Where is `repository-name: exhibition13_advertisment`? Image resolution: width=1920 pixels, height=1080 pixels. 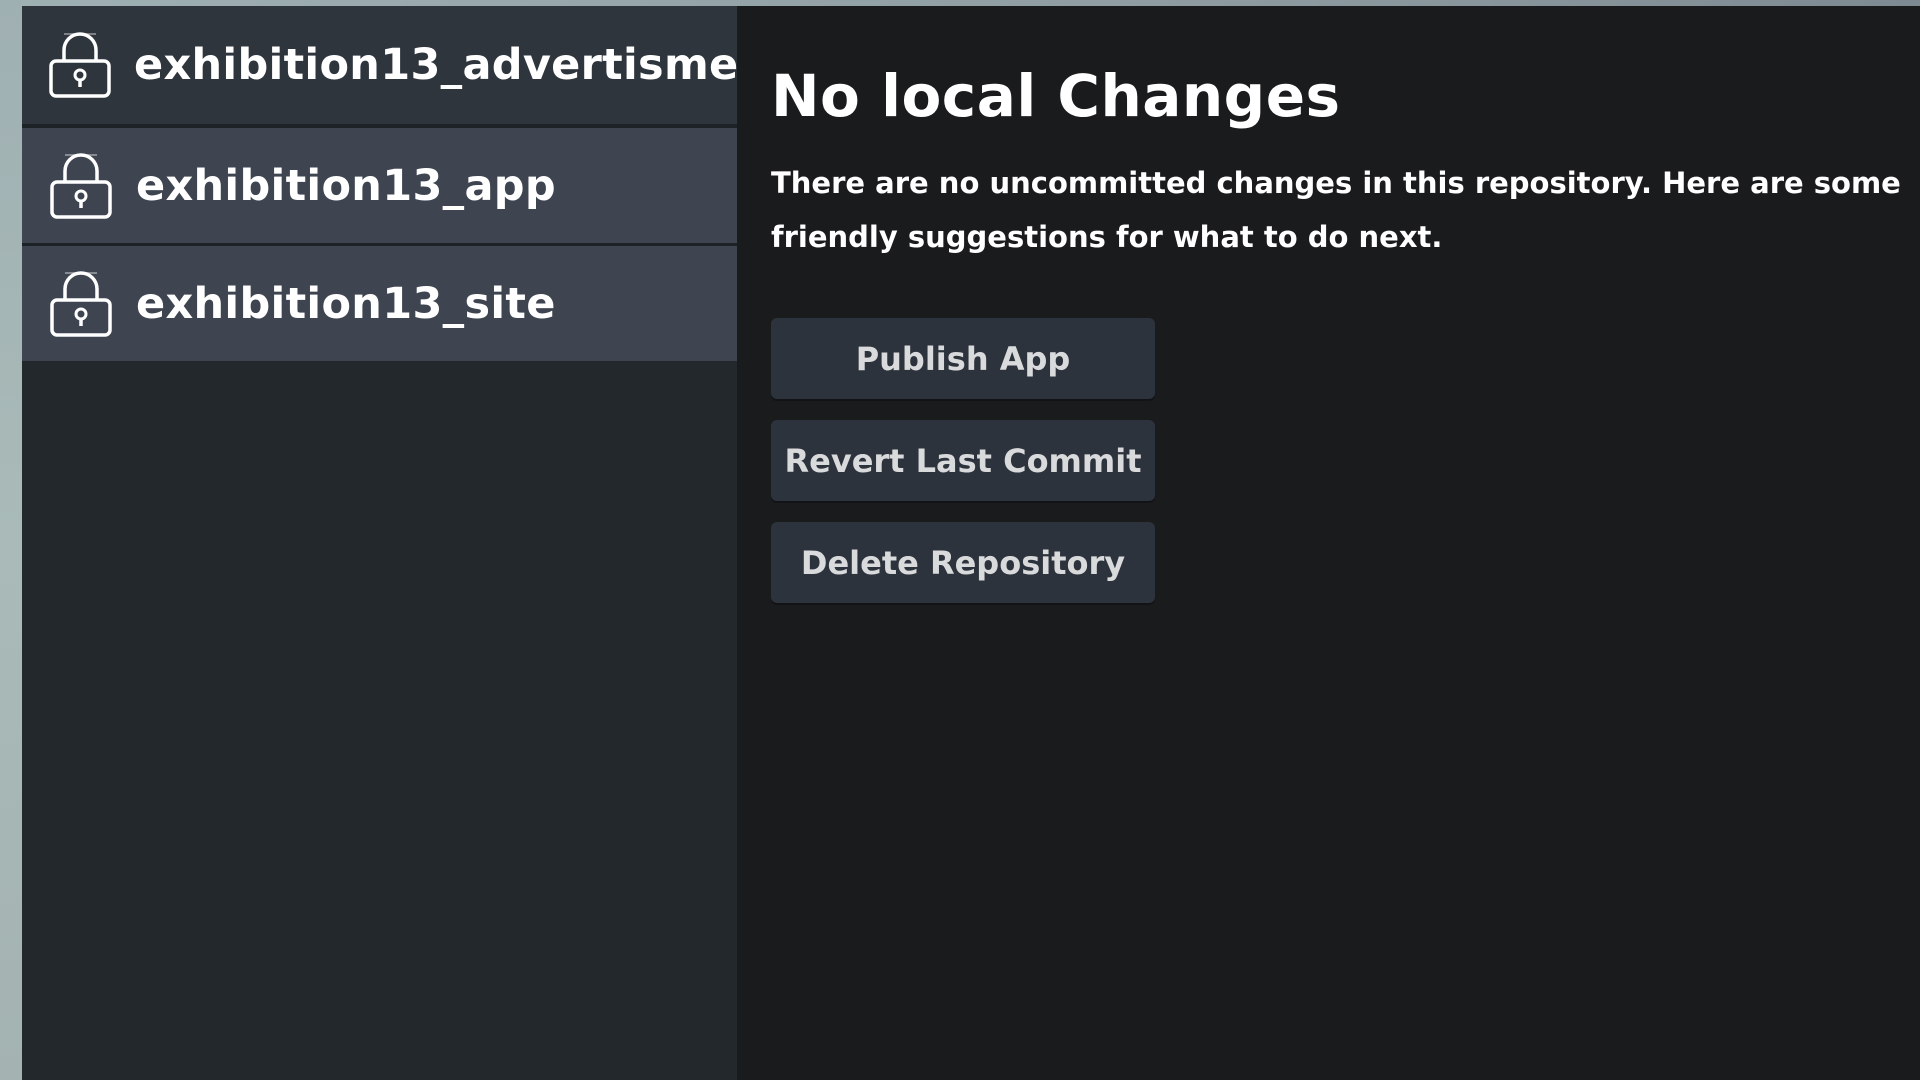
repository-name: exhibition13_advertisment is located at coordinates (462, 65).